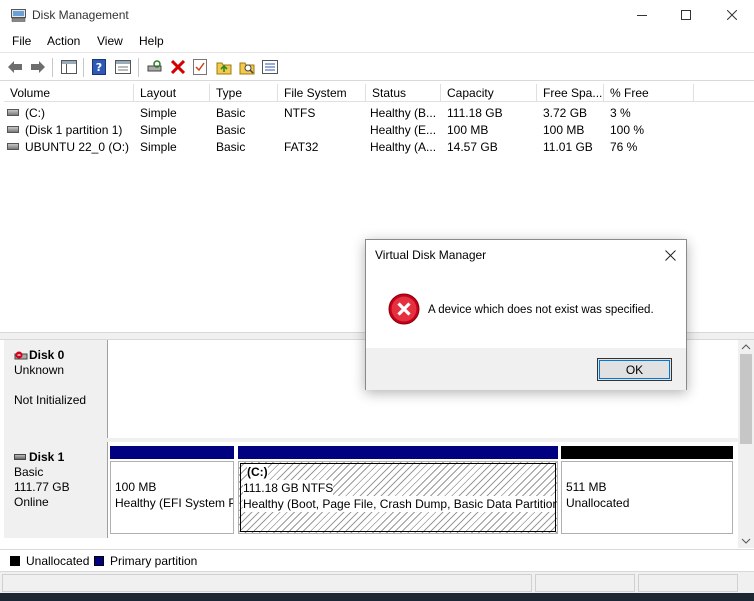 Image resolution: width=754 pixels, height=601 pixels. What do you see at coordinates (39, 370) in the screenshot?
I see `disk-0-type: Unknown` at bounding box center [39, 370].